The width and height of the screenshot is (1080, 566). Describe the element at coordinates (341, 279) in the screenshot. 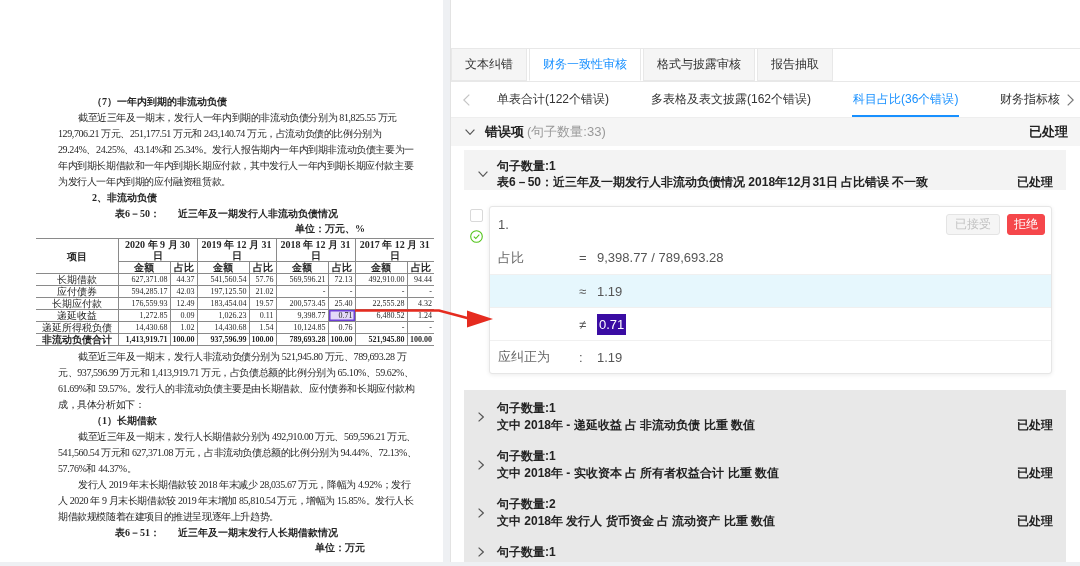

I see `table-cell: 72.13` at that location.